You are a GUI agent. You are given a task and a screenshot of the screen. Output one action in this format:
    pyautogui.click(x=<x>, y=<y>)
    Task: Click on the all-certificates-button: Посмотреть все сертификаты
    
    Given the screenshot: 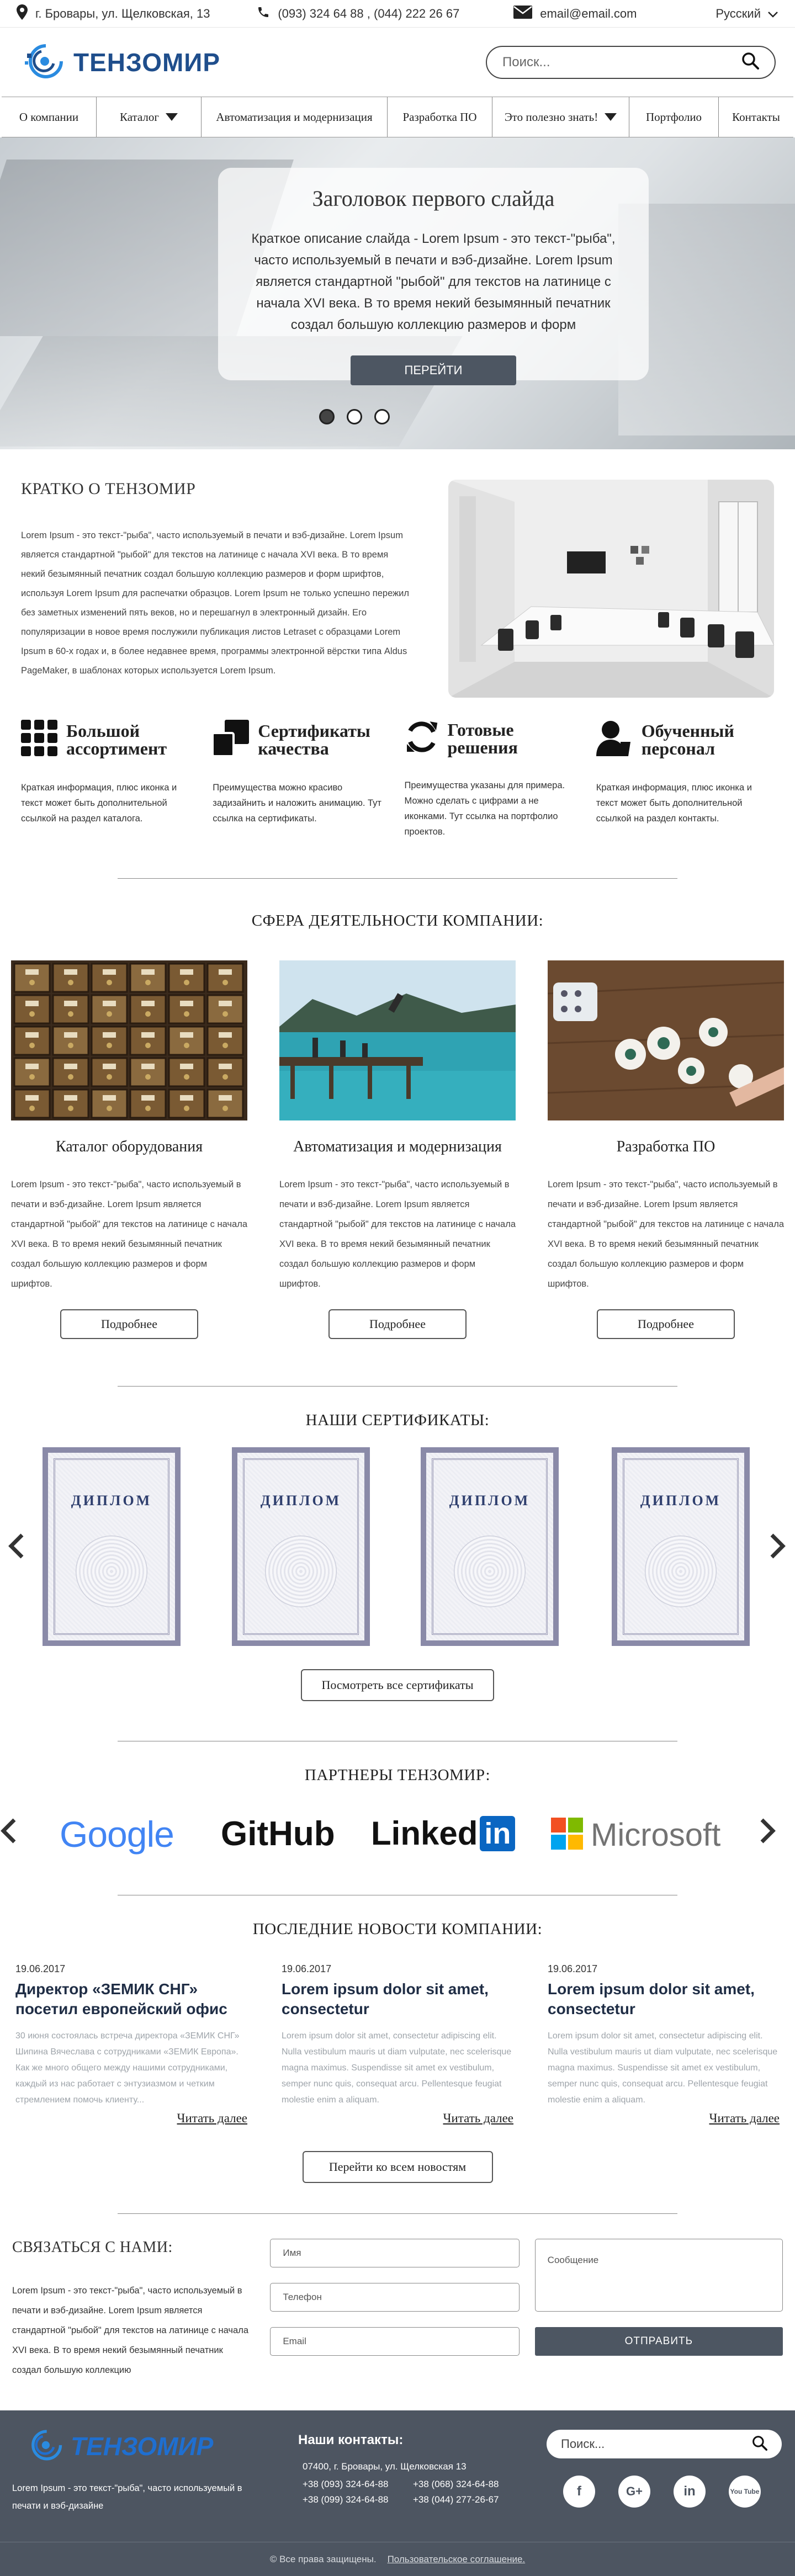 What is the action you would take?
    pyautogui.click(x=397, y=1685)
    